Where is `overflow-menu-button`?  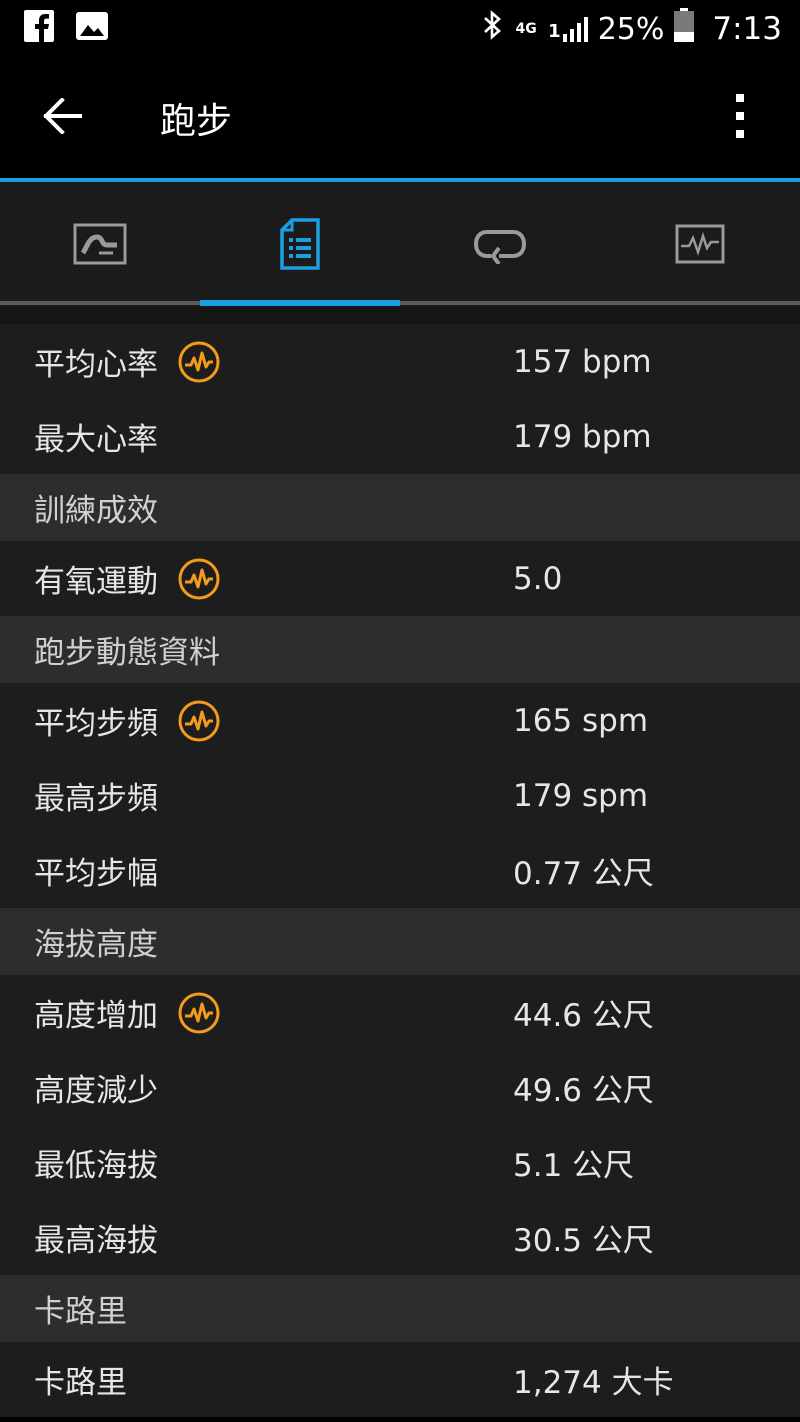 overflow-menu-button is located at coordinates (740, 116).